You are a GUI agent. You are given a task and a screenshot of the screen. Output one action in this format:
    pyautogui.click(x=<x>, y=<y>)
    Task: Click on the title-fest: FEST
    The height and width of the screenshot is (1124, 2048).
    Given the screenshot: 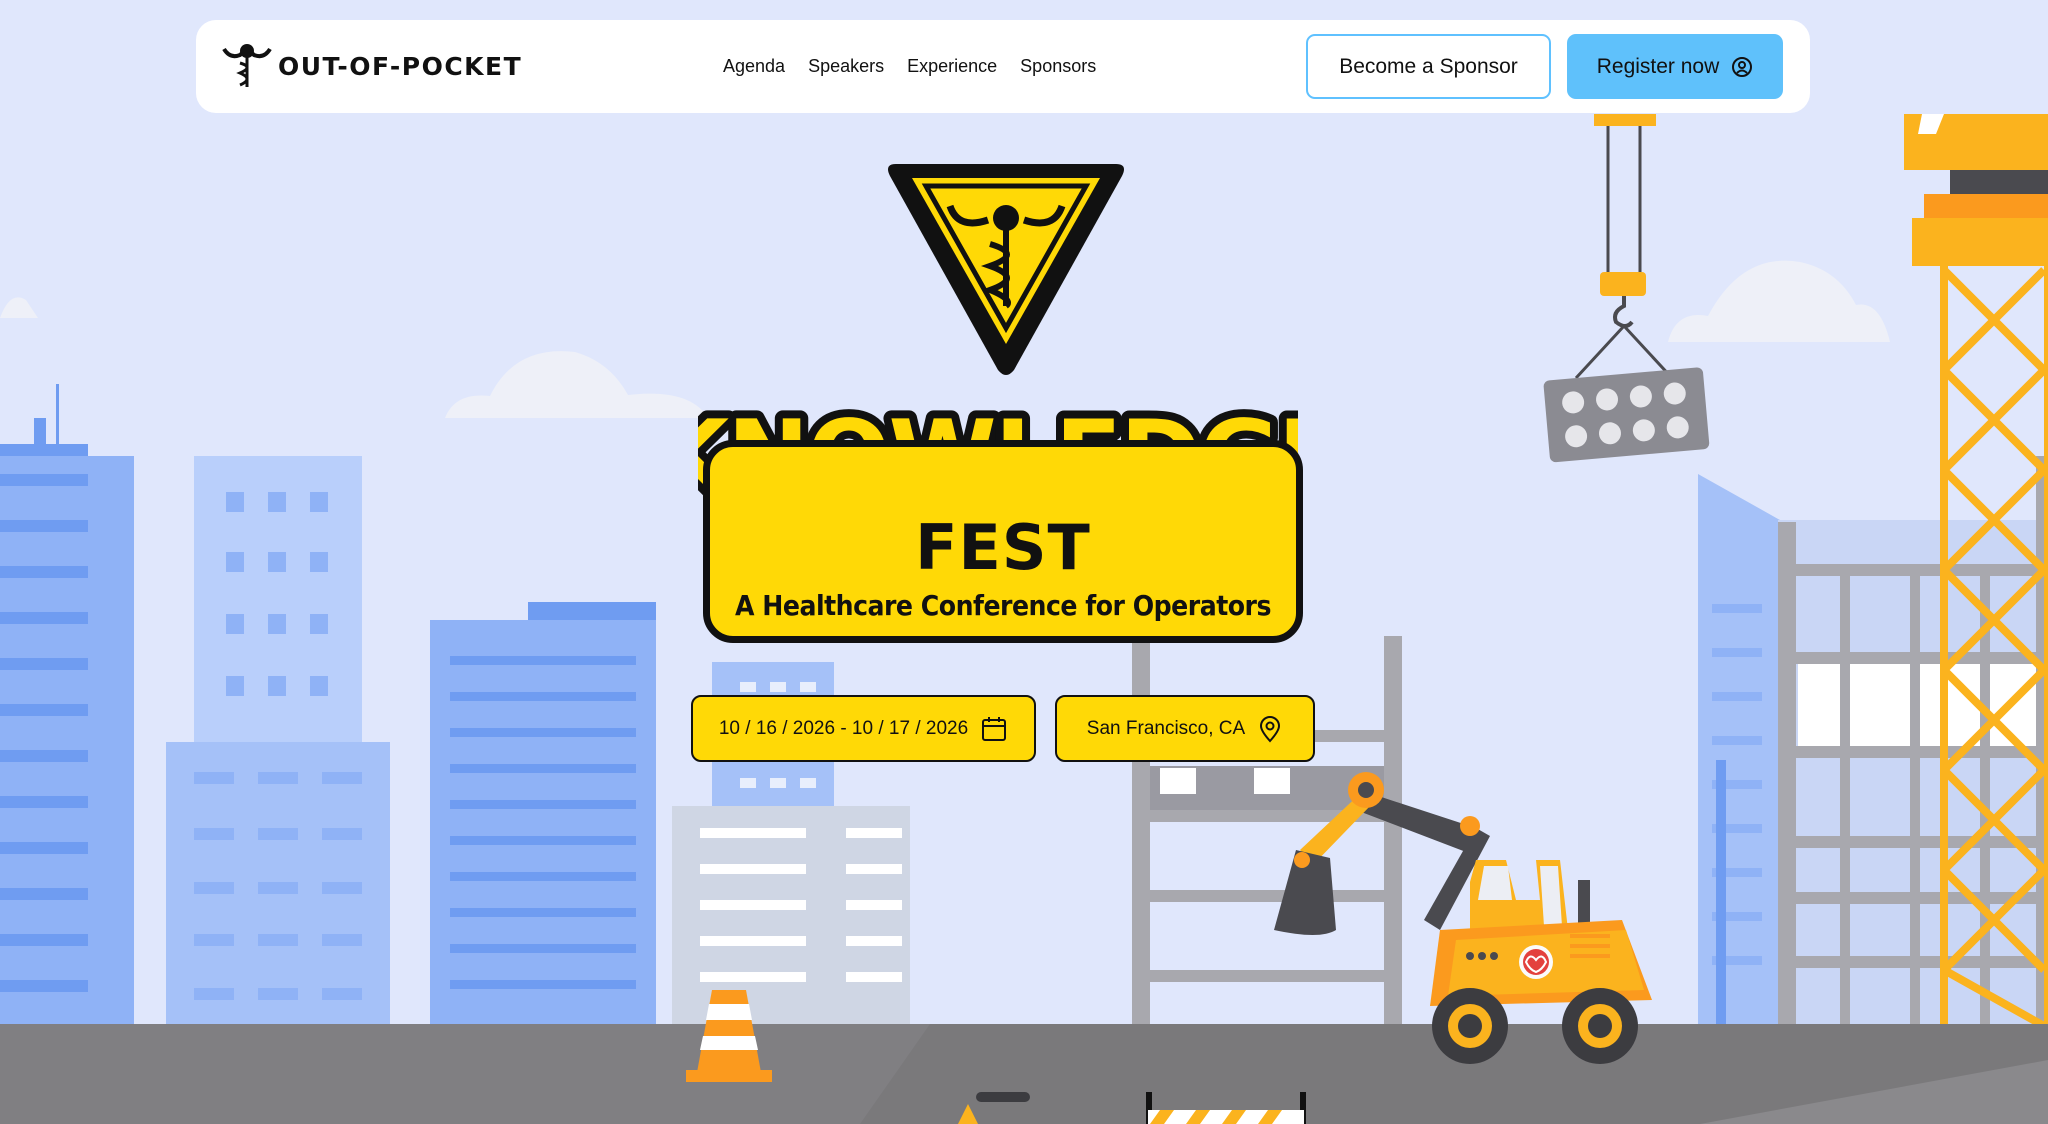 What is the action you would take?
    pyautogui.click(x=1003, y=547)
    